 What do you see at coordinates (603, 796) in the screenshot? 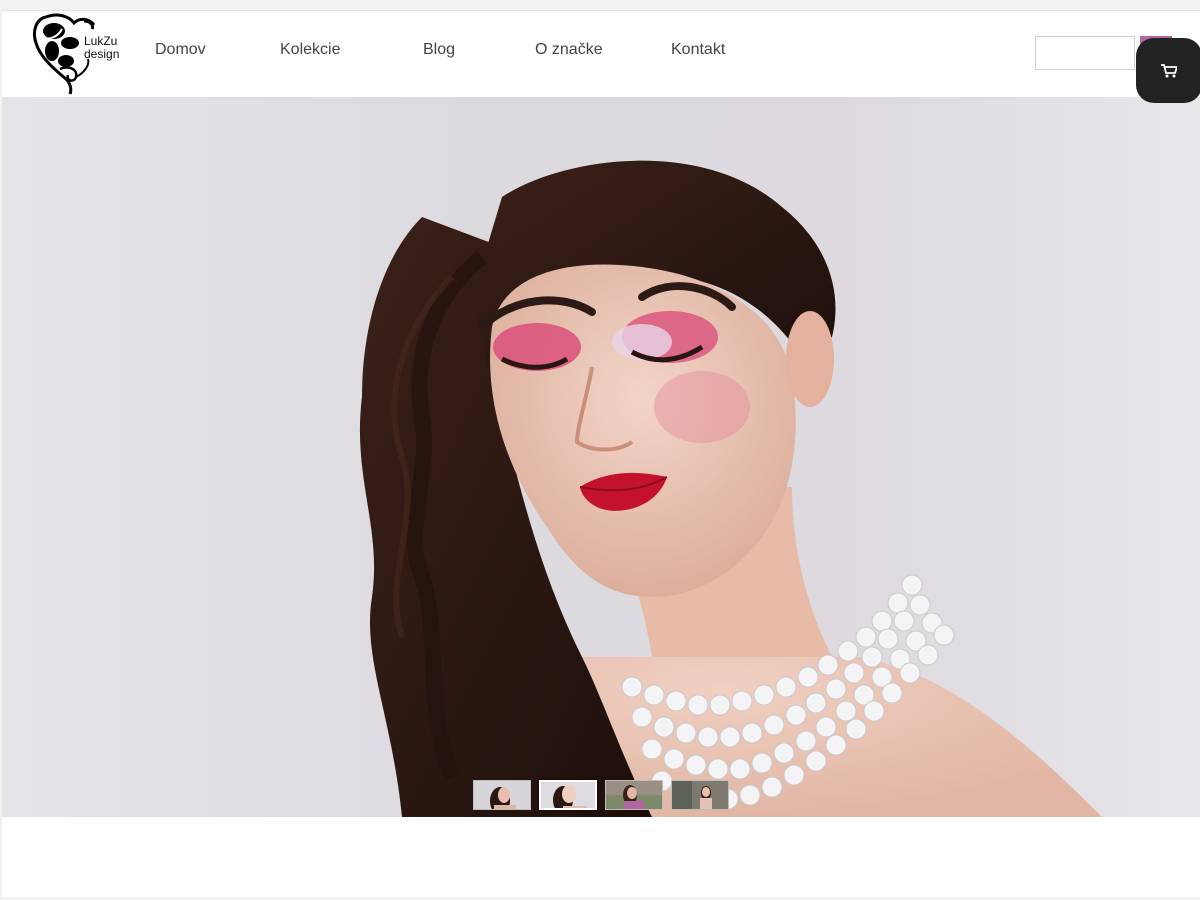
I see `slider-thumbnails` at bounding box center [603, 796].